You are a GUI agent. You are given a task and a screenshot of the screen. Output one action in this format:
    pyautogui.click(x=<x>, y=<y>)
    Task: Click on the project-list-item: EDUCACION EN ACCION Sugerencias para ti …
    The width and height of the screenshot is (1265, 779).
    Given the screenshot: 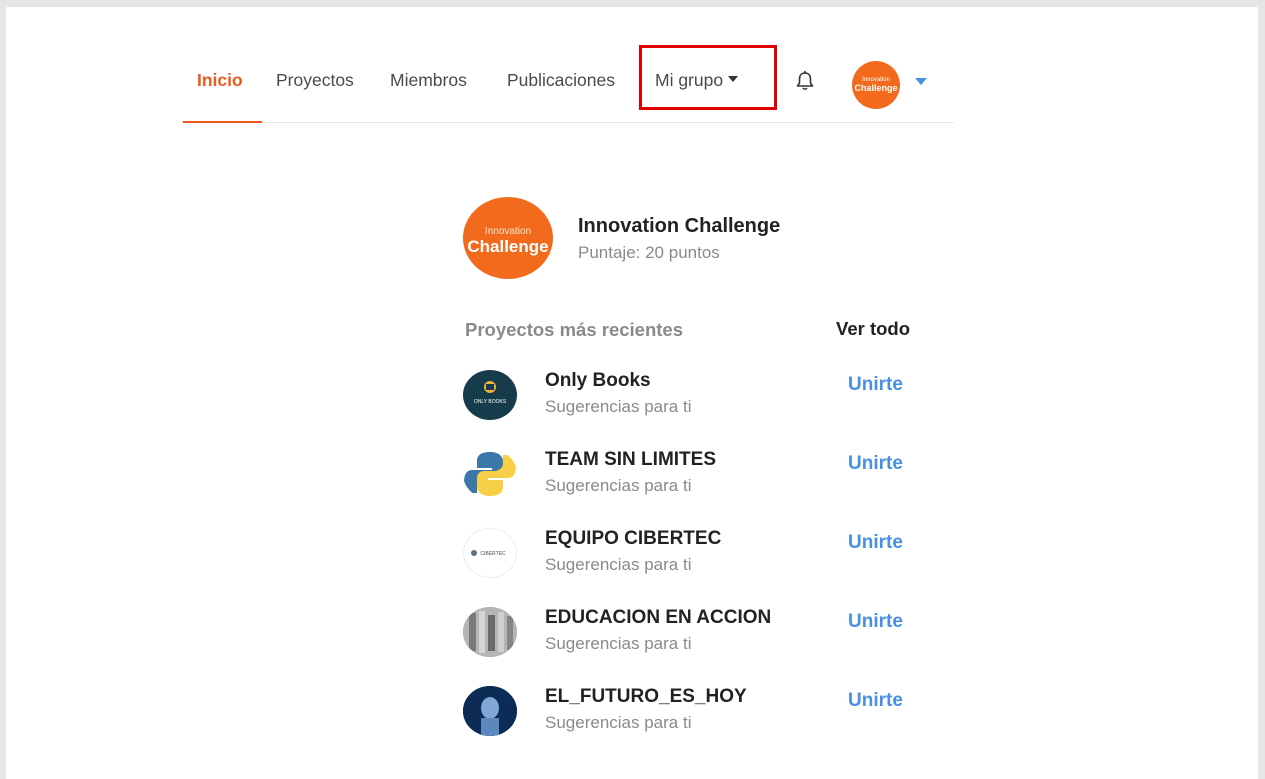 What is the action you would take?
    pyautogui.click(x=693, y=637)
    